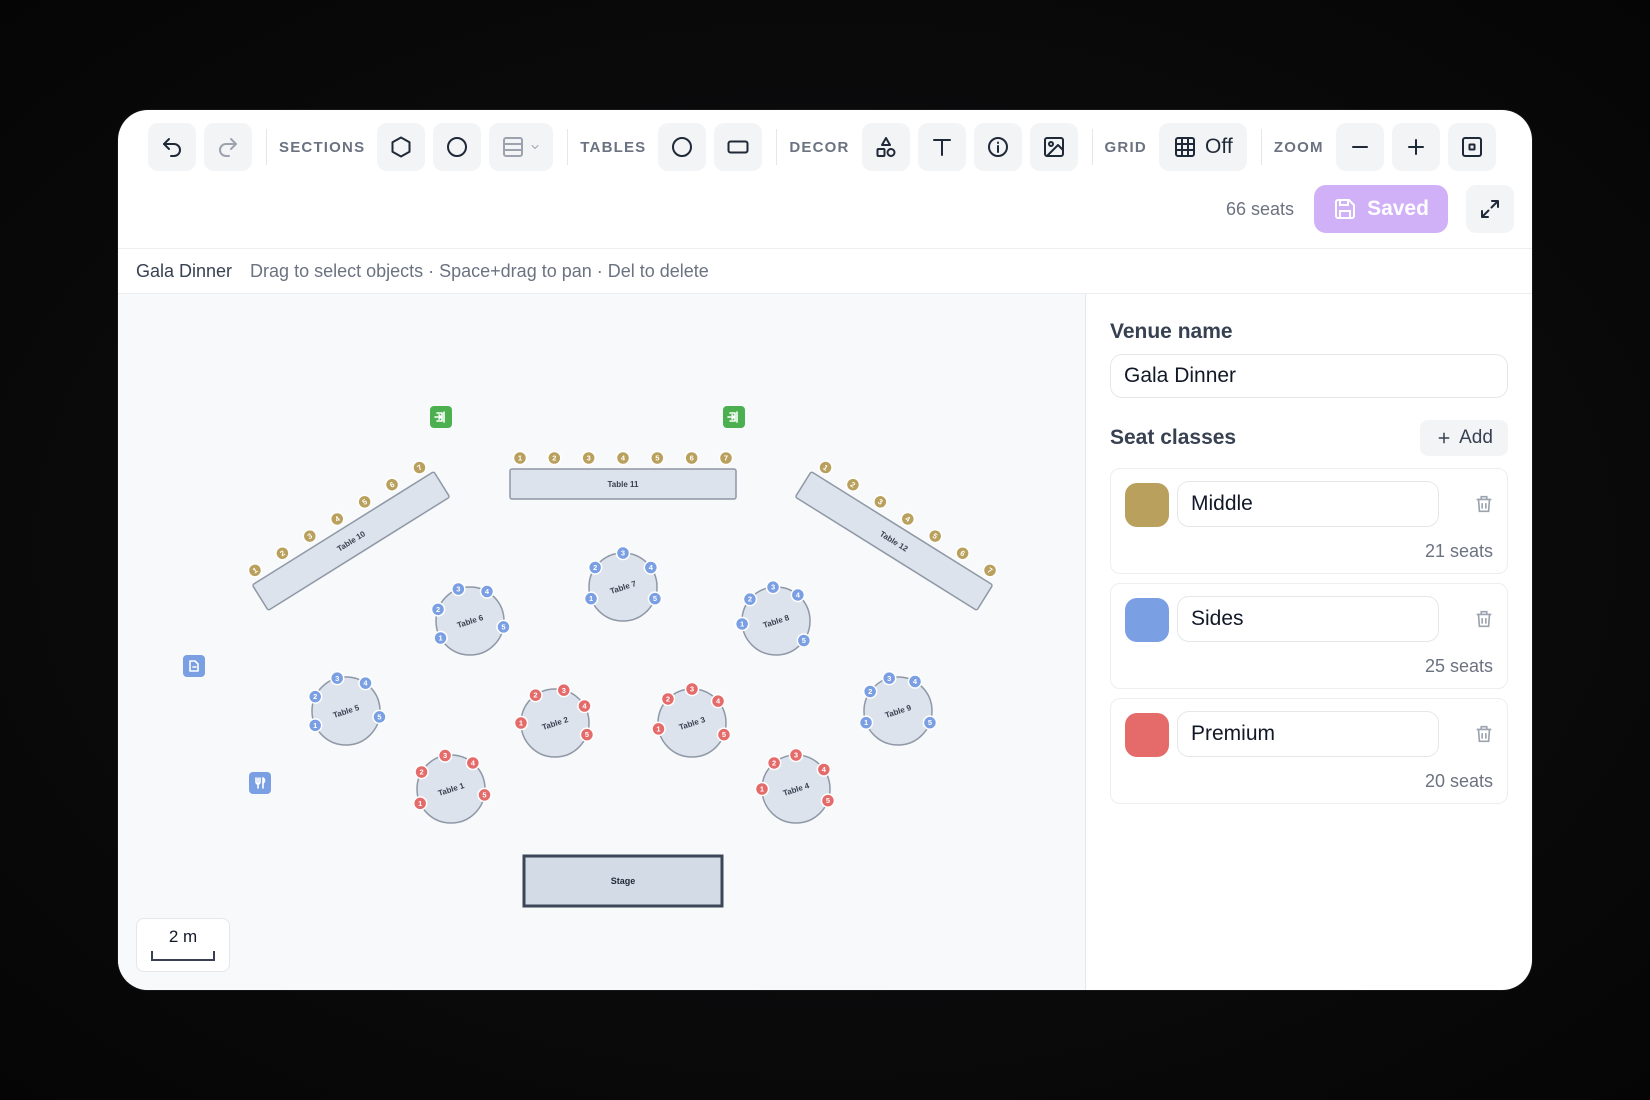  I want to click on fit-frame-icon, so click(1471, 147).